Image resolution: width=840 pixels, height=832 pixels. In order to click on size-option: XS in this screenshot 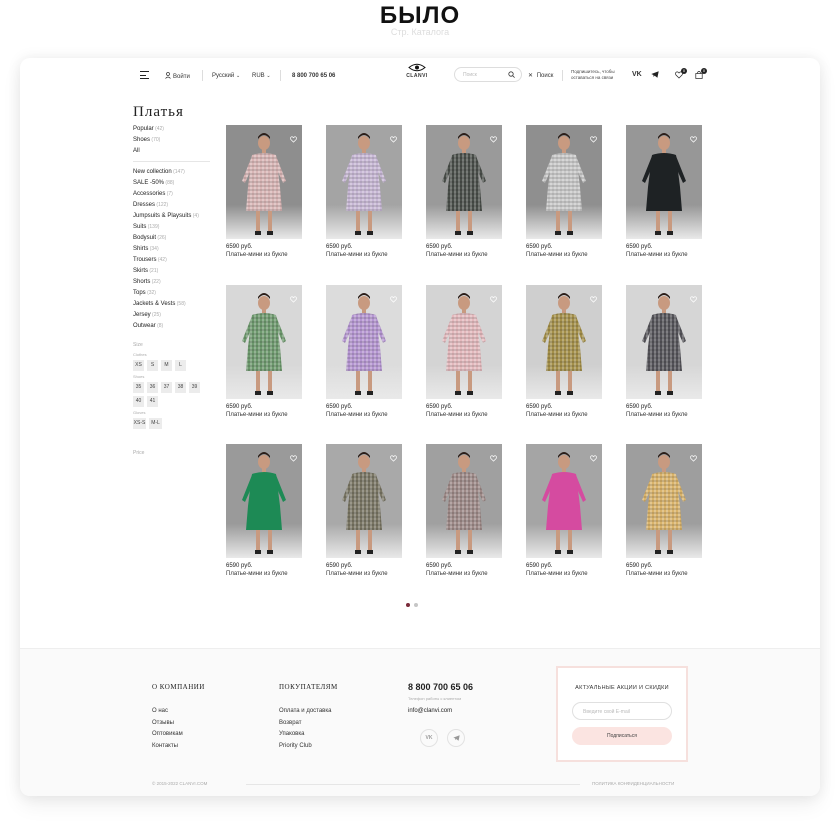, I will do `click(138, 365)`.